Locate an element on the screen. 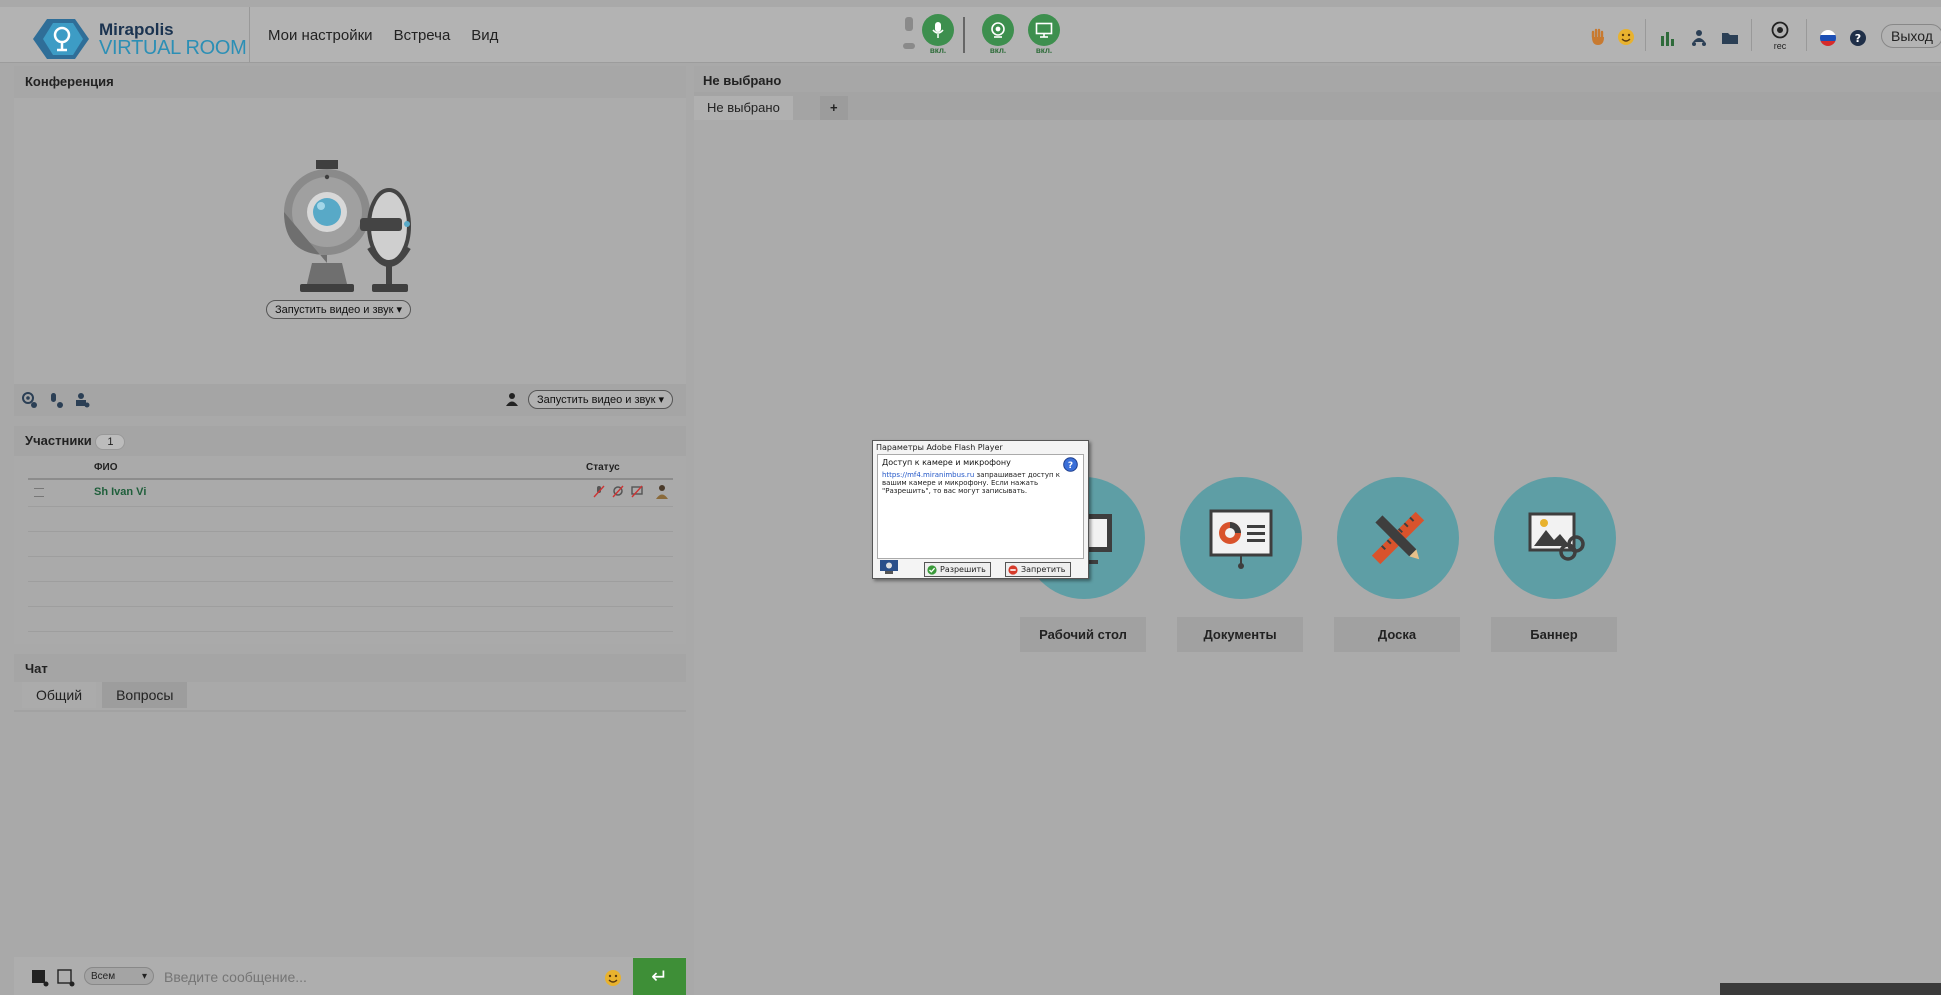 This screenshot has width=1941, height=995. recipient-dropdown: Всем ▾ is located at coordinates (119, 976).